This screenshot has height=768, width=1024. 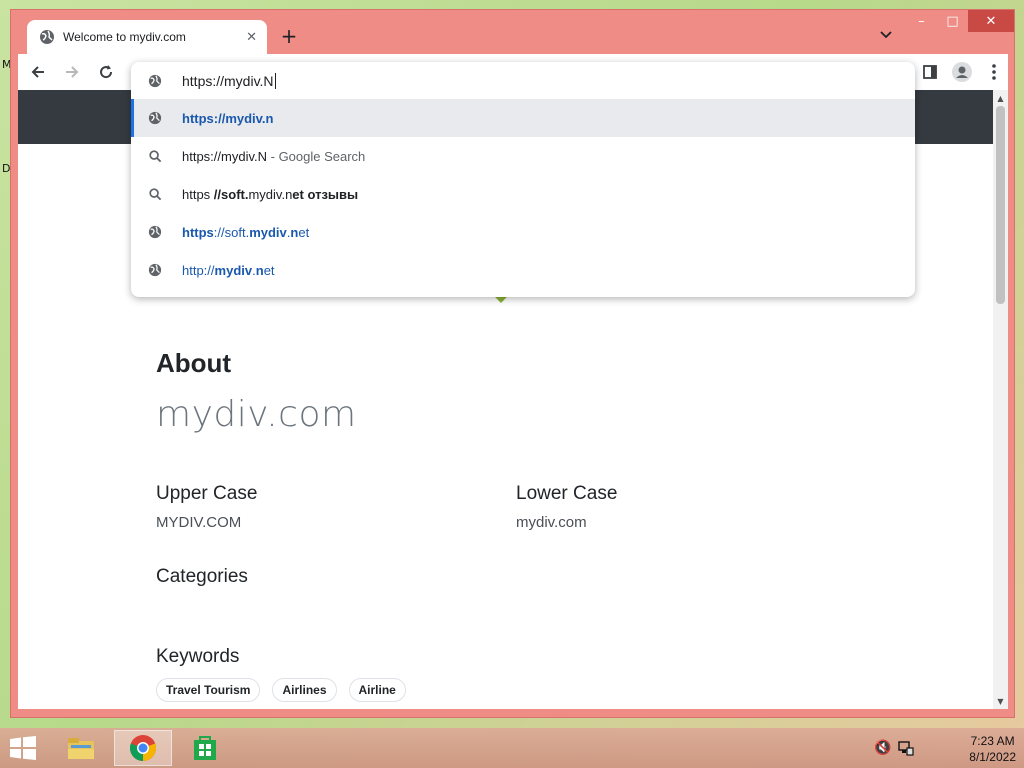 What do you see at coordinates (194, 363) in the screenshot?
I see `about-heading: About` at bounding box center [194, 363].